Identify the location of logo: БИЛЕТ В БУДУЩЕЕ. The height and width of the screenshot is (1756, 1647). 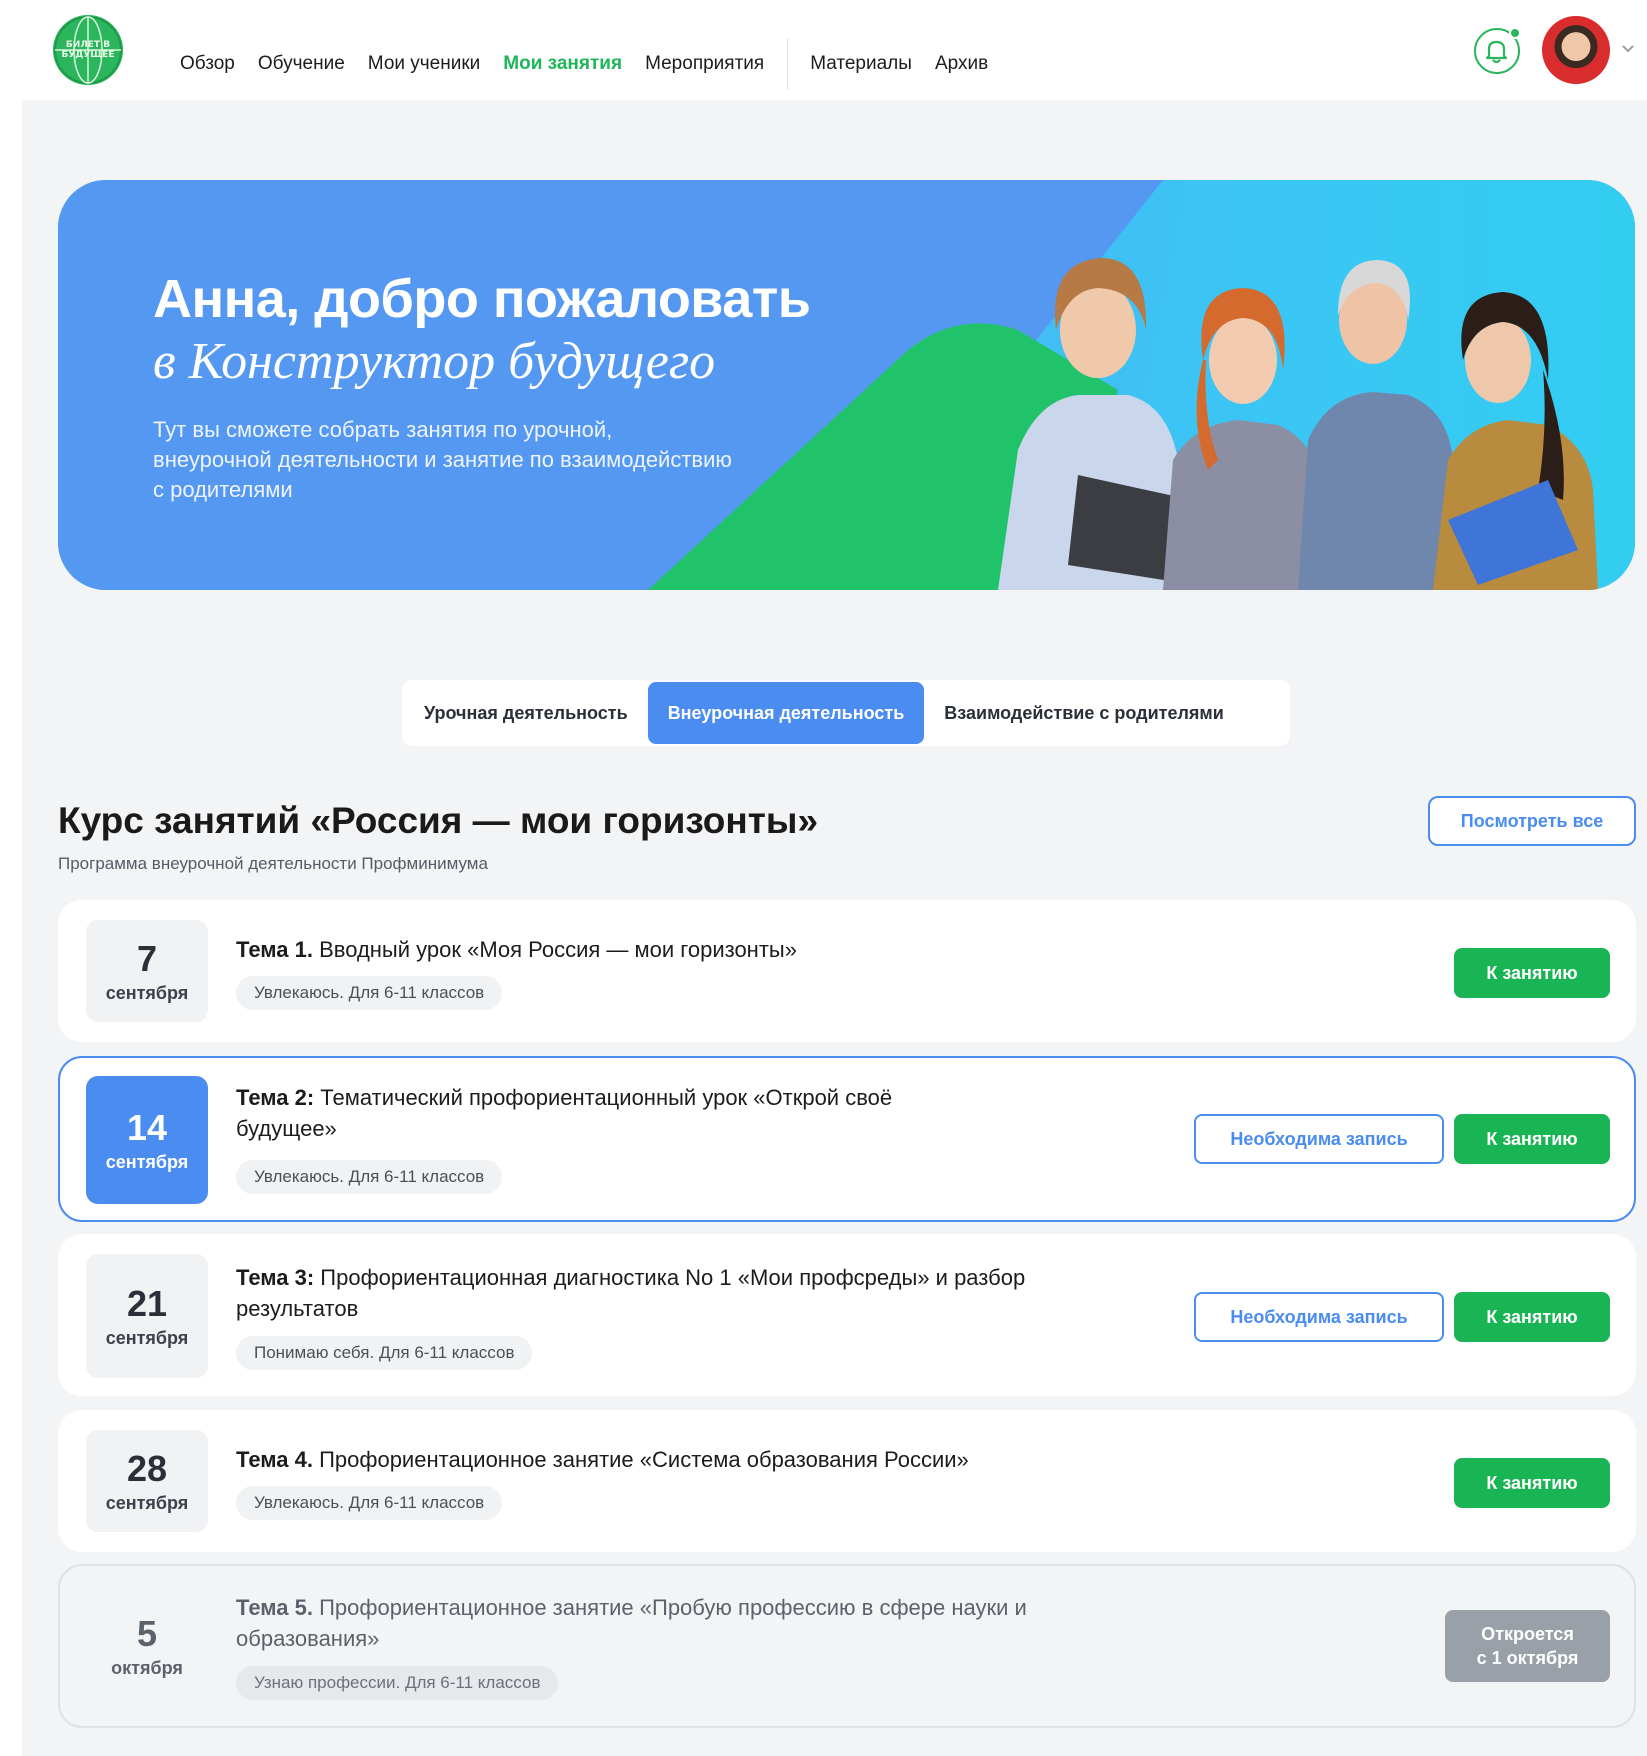
(88, 50).